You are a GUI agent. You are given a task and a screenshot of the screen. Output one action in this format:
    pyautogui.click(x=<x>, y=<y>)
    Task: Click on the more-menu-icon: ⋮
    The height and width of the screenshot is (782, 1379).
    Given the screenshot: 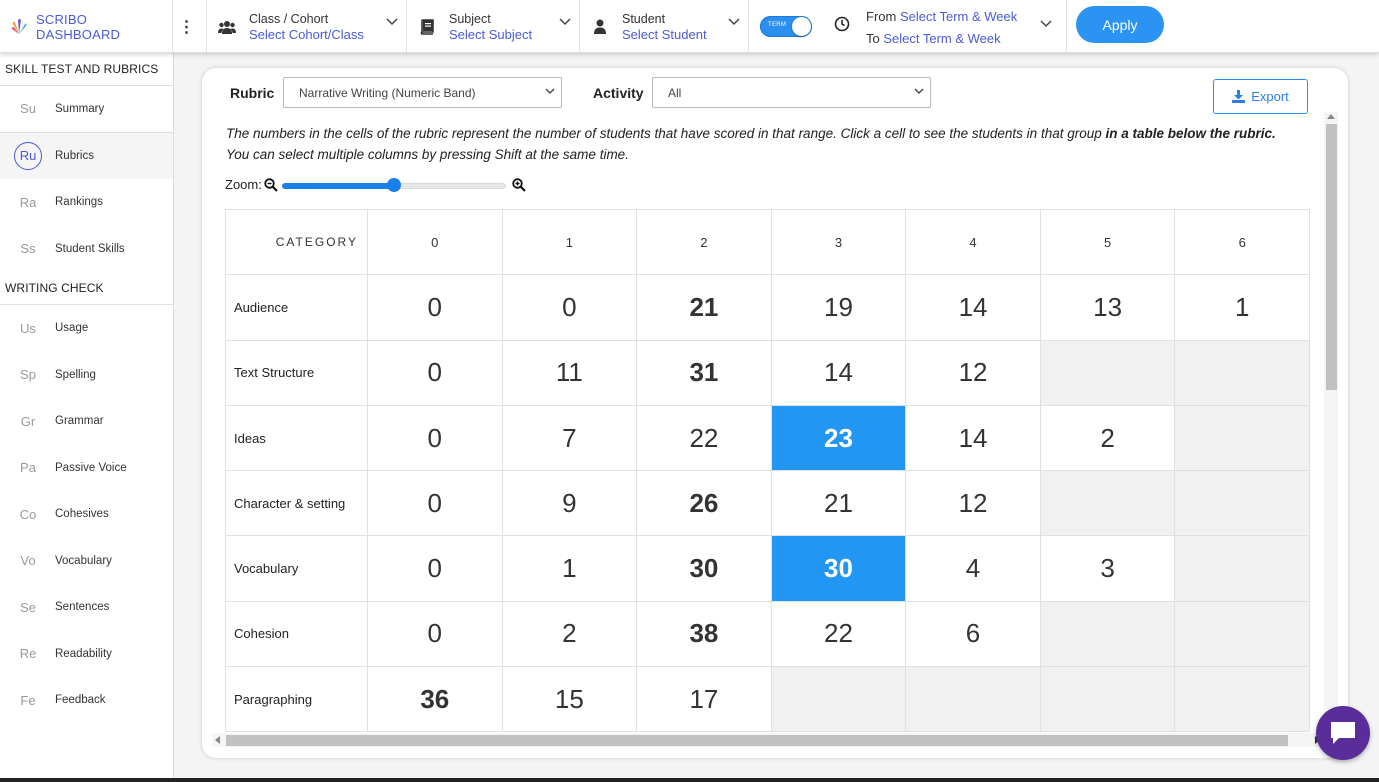 What is the action you would take?
    pyautogui.click(x=186, y=26)
    